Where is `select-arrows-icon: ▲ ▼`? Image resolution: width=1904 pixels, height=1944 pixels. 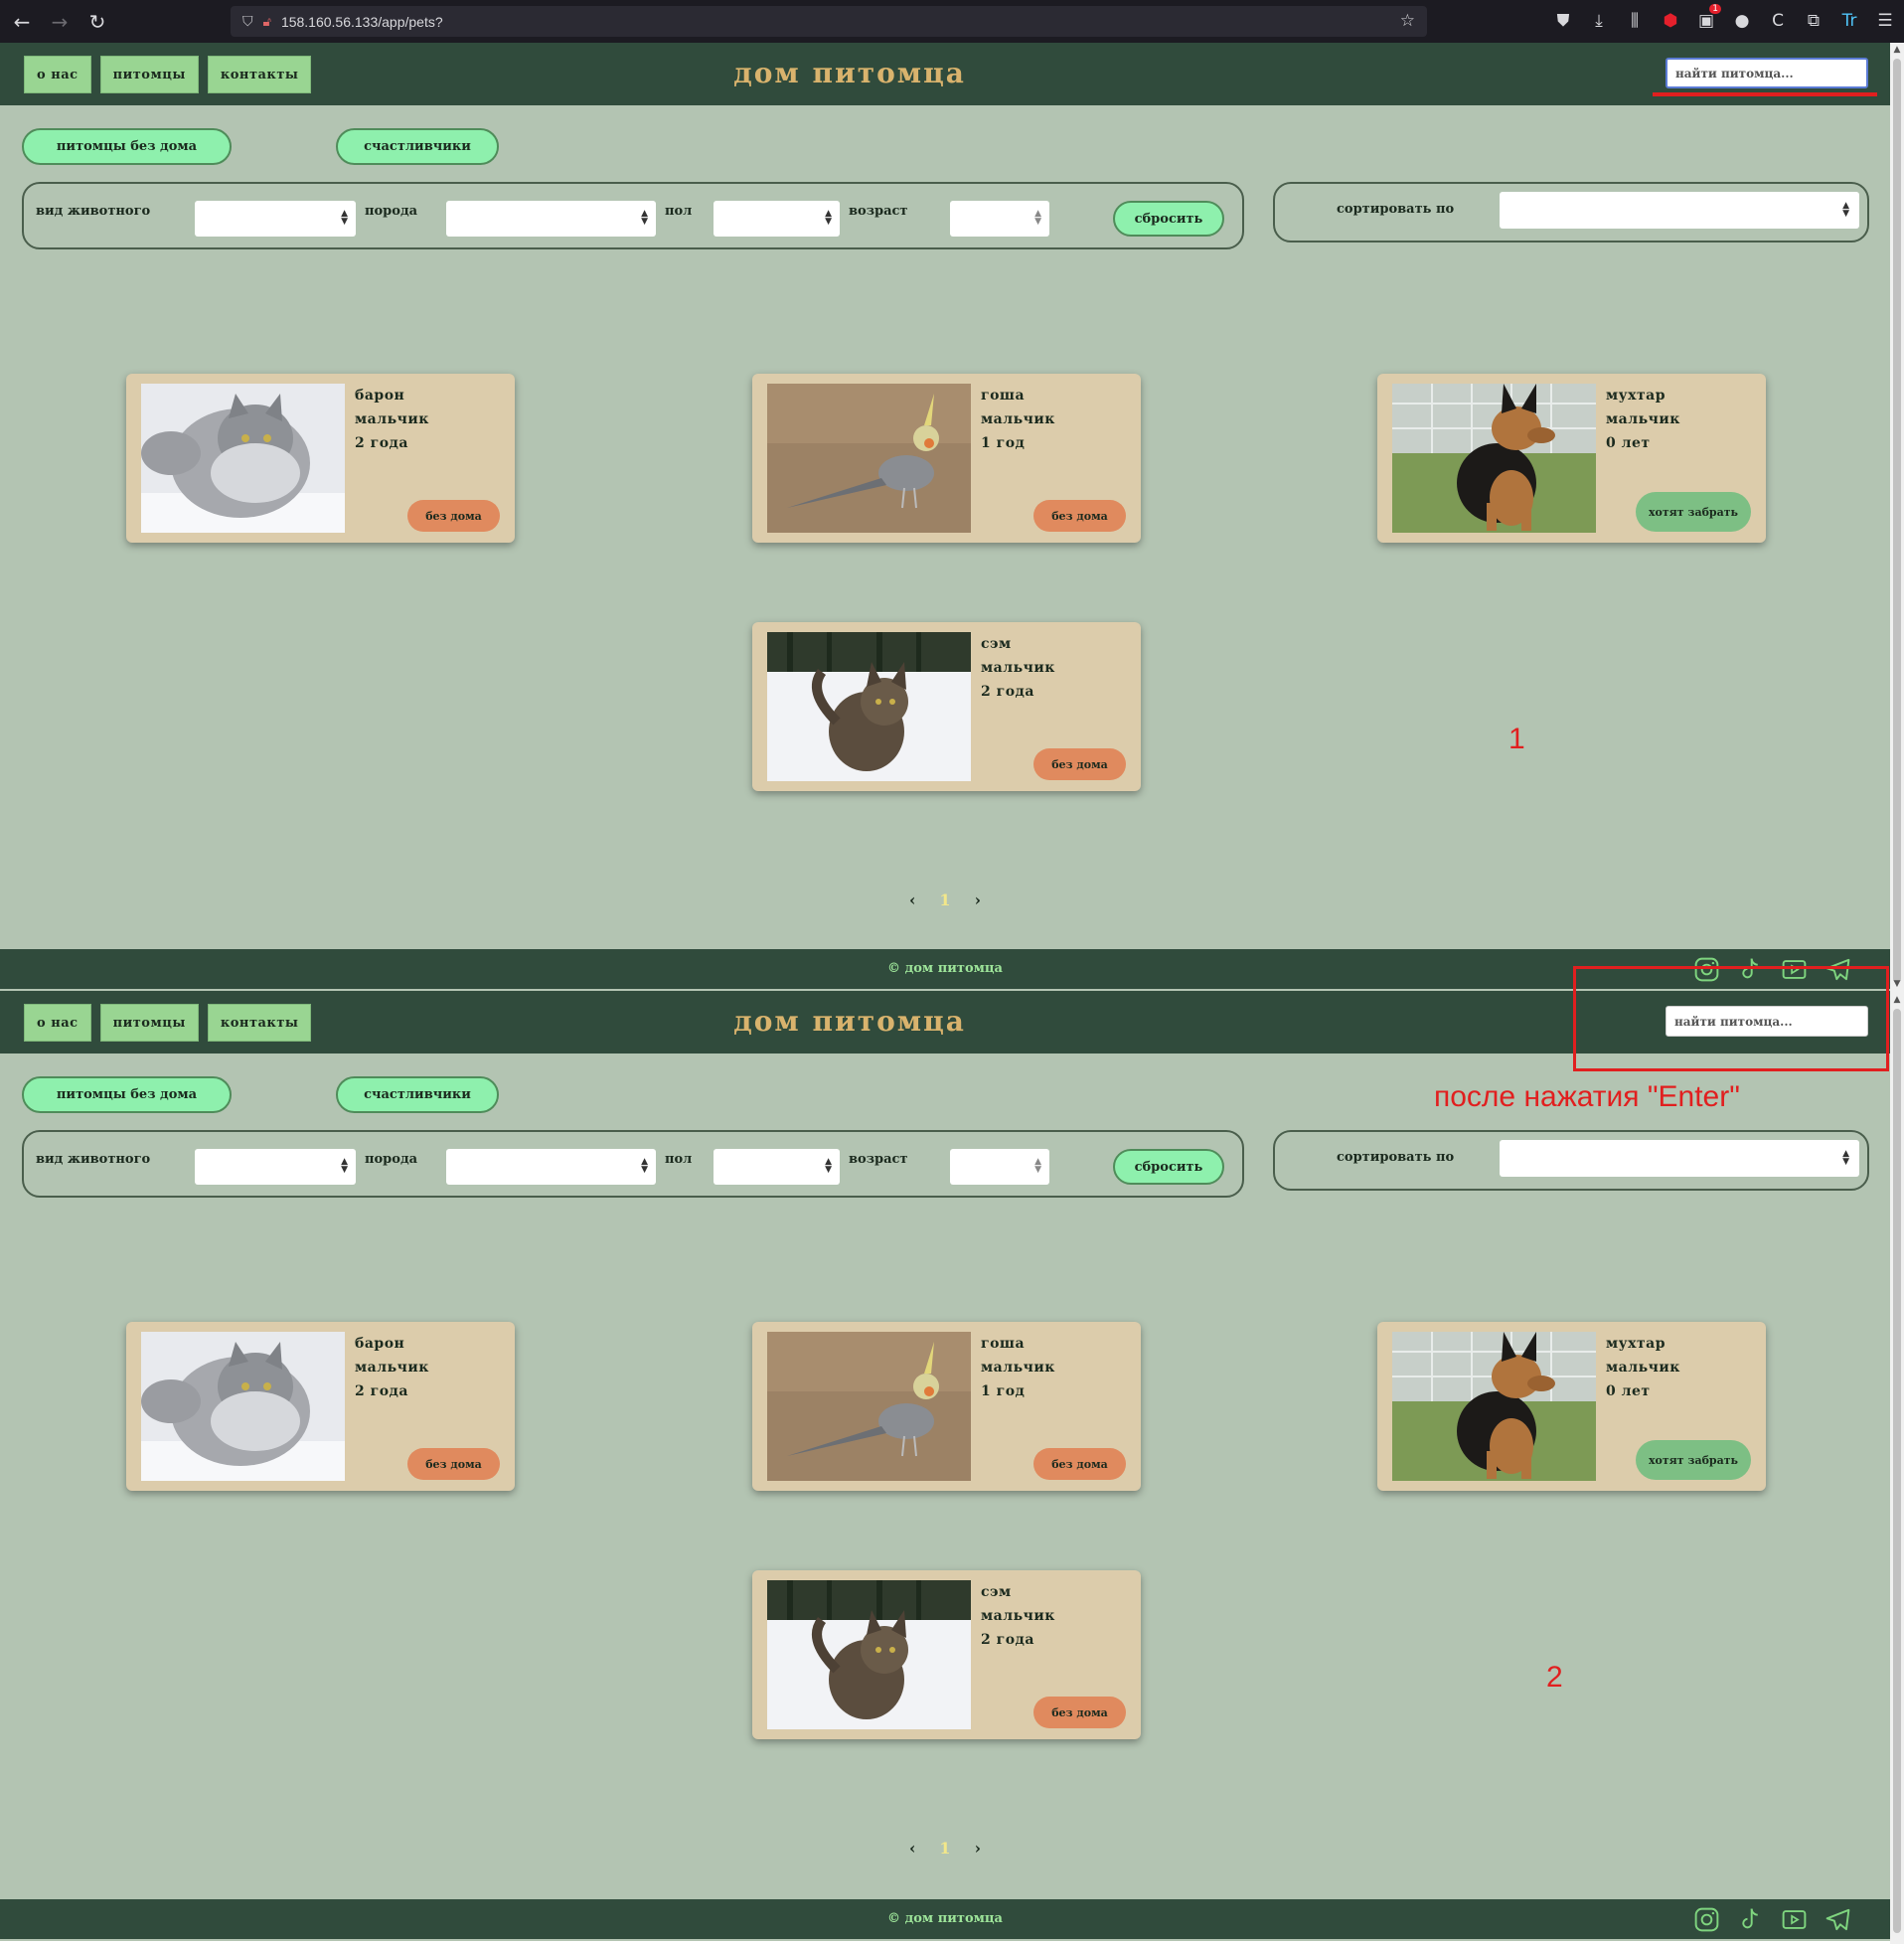 select-arrows-icon: ▲ ▼ is located at coordinates (645, 218).